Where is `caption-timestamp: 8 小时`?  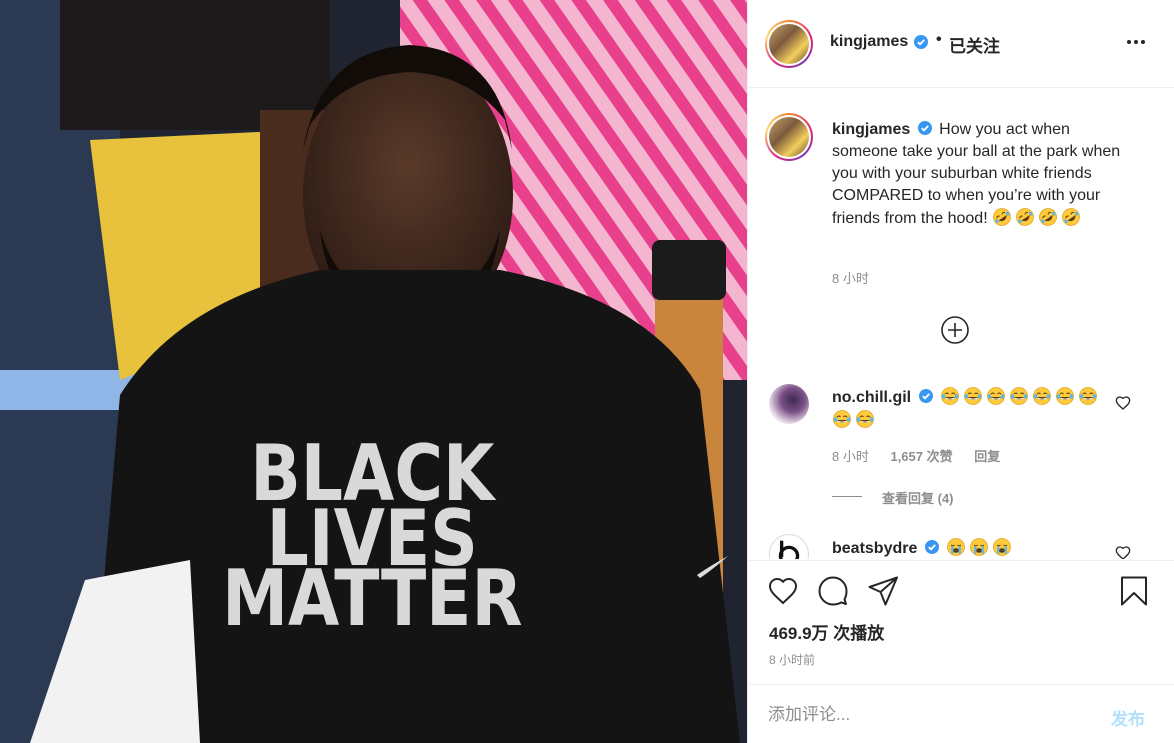
caption-timestamp: 8 小时 is located at coordinates (850, 278).